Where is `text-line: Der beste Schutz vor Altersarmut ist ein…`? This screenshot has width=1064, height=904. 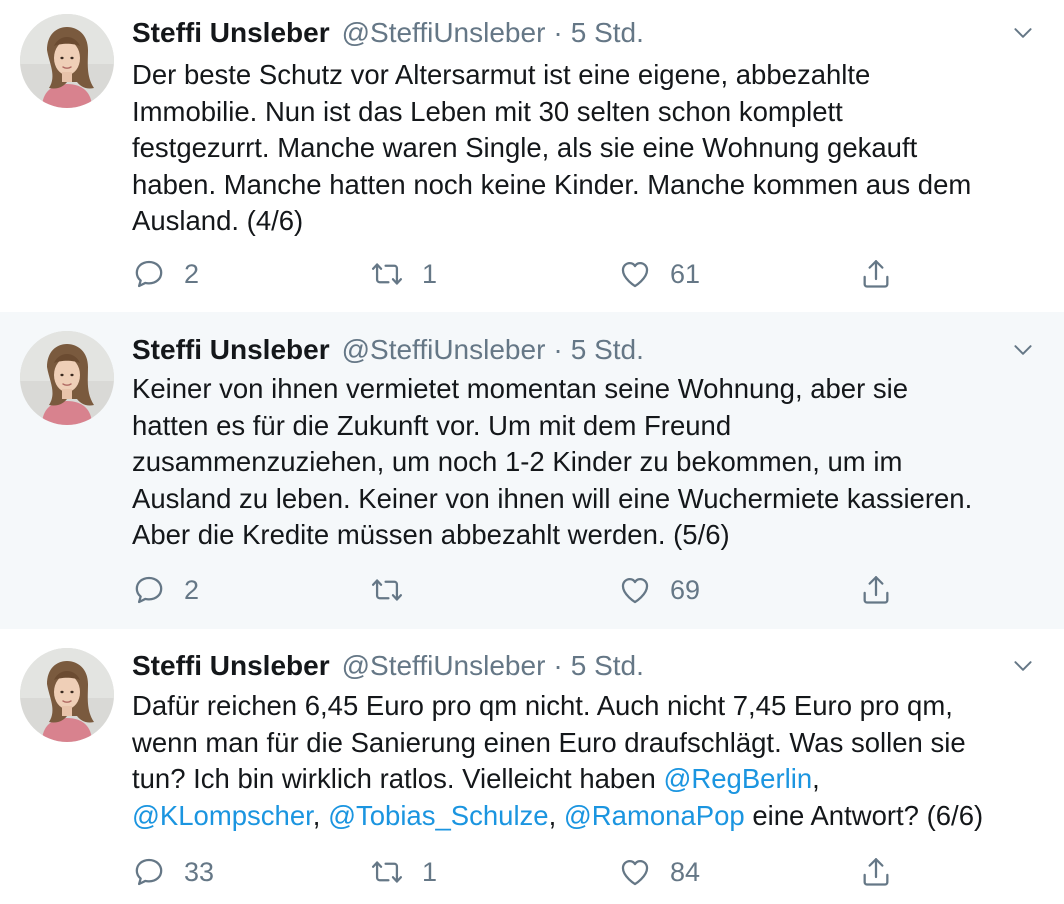
text-line: Der beste Schutz vor Altersarmut ist ein… is located at coordinates (501, 74).